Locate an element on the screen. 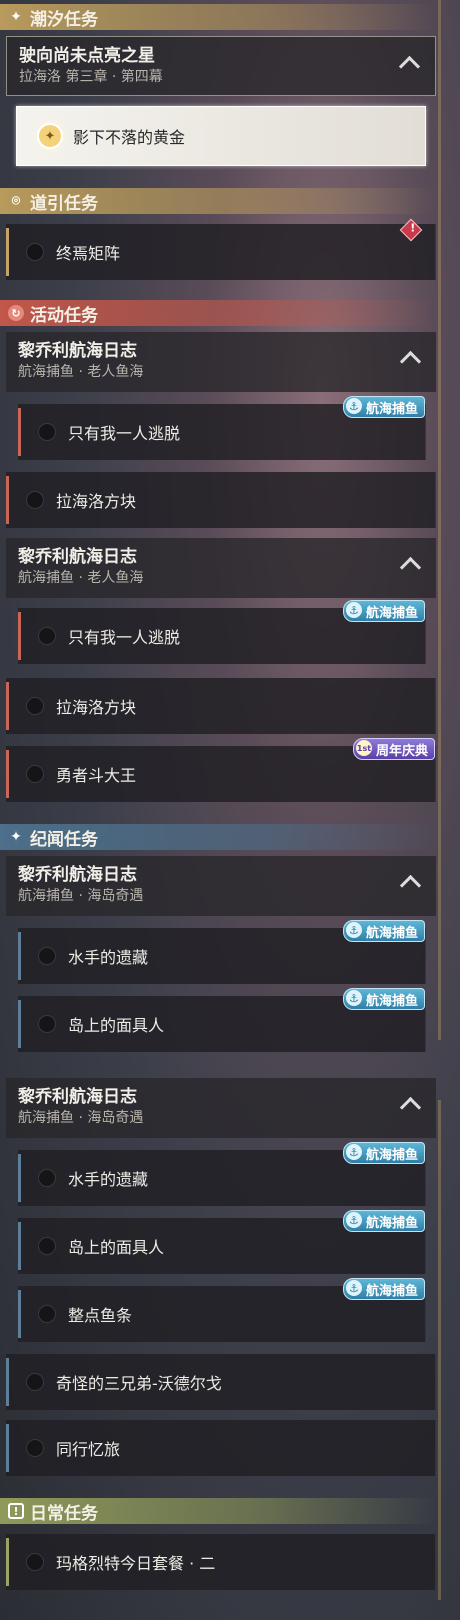 This screenshot has width=460, height=1620. task-label: 终焉矩阵 is located at coordinates (88, 253).